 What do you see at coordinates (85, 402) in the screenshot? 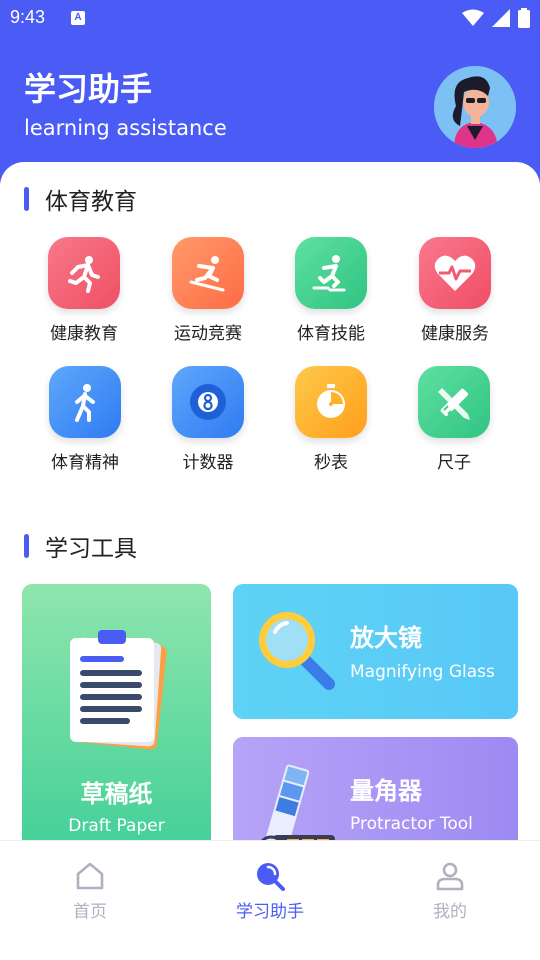
I see `walking-person-icon` at bounding box center [85, 402].